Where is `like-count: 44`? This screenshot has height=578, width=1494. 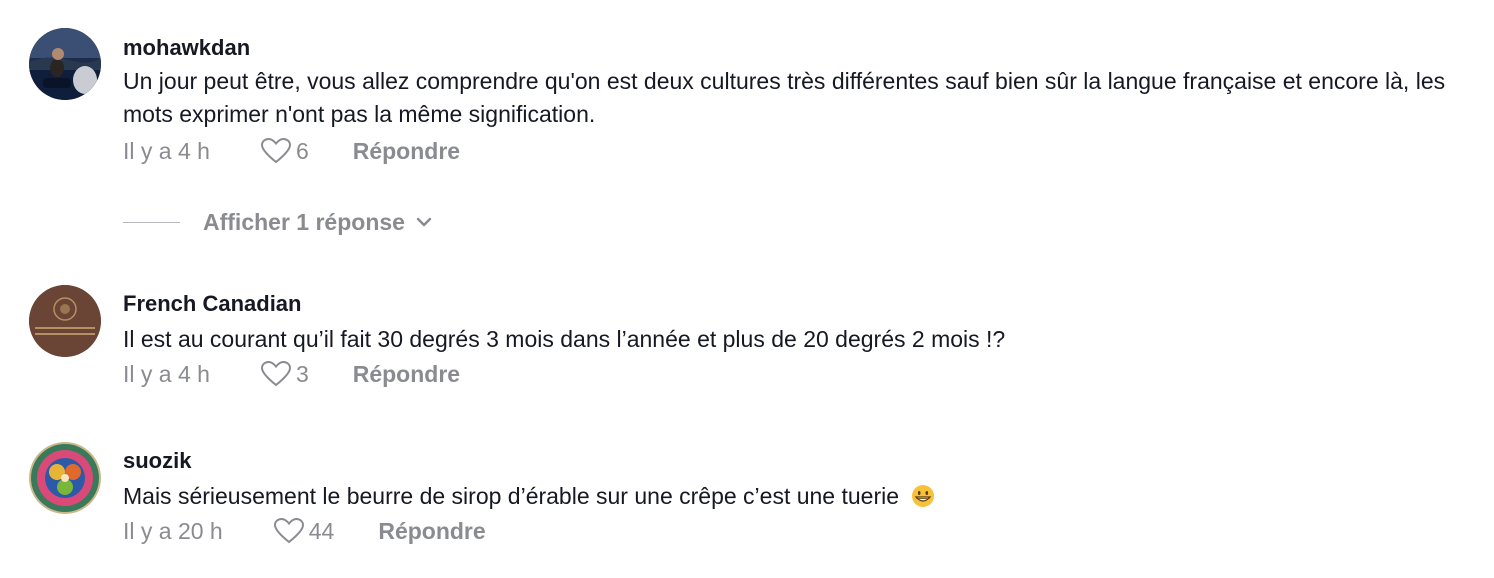
like-count: 44 is located at coordinates (321, 530).